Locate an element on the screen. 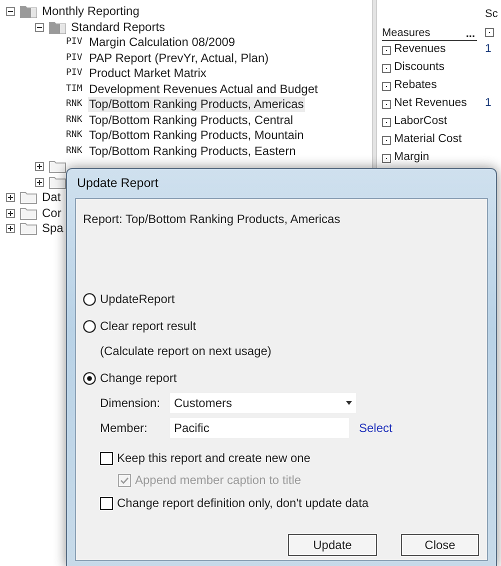  option-note: (Calculate report on next usage) is located at coordinates (185, 351).